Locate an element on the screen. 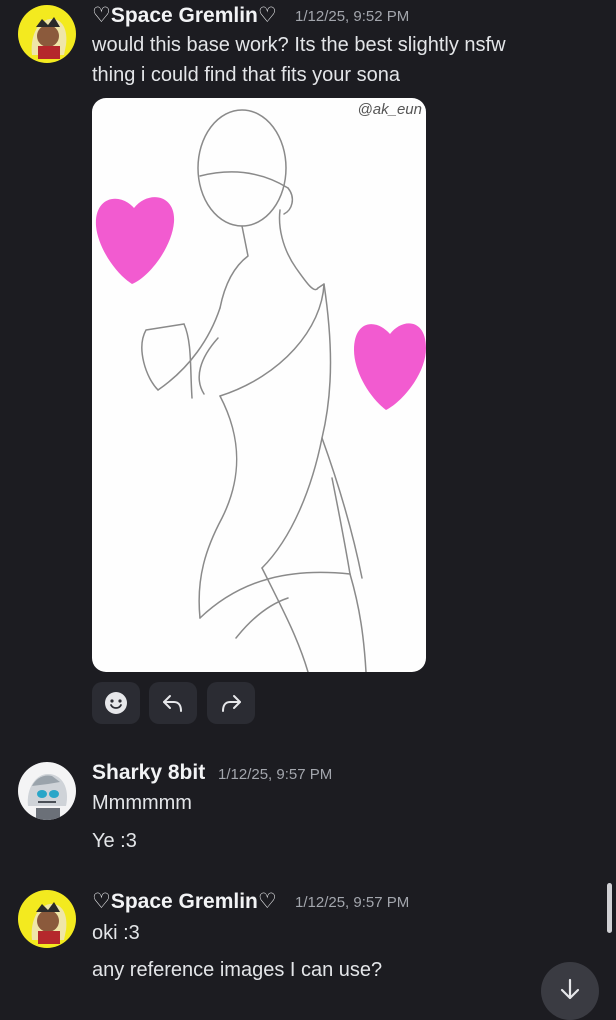 Image resolution: width=616 pixels, height=1020 pixels. add-reaction-button is located at coordinates (116, 703).